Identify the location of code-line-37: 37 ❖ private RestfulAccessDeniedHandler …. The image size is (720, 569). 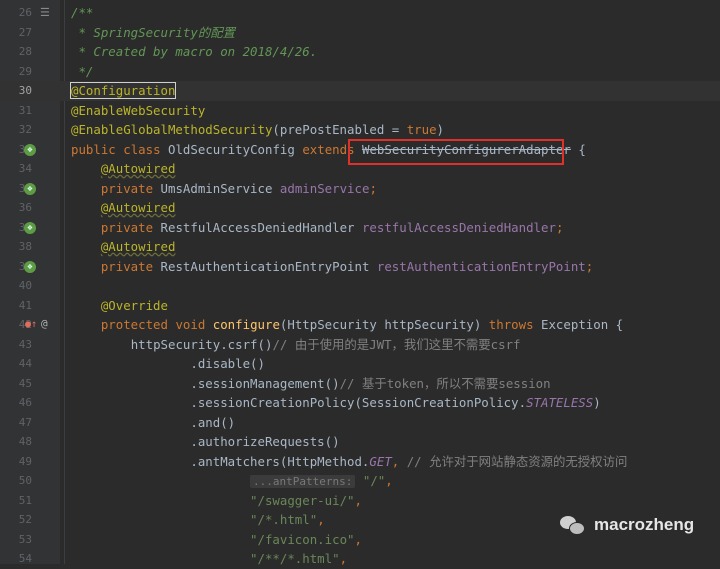
(360, 228).